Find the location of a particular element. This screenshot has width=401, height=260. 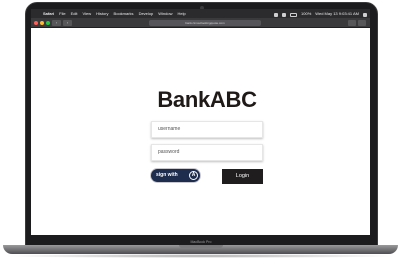

menu-item-file: File is located at coordinates (62, 13).